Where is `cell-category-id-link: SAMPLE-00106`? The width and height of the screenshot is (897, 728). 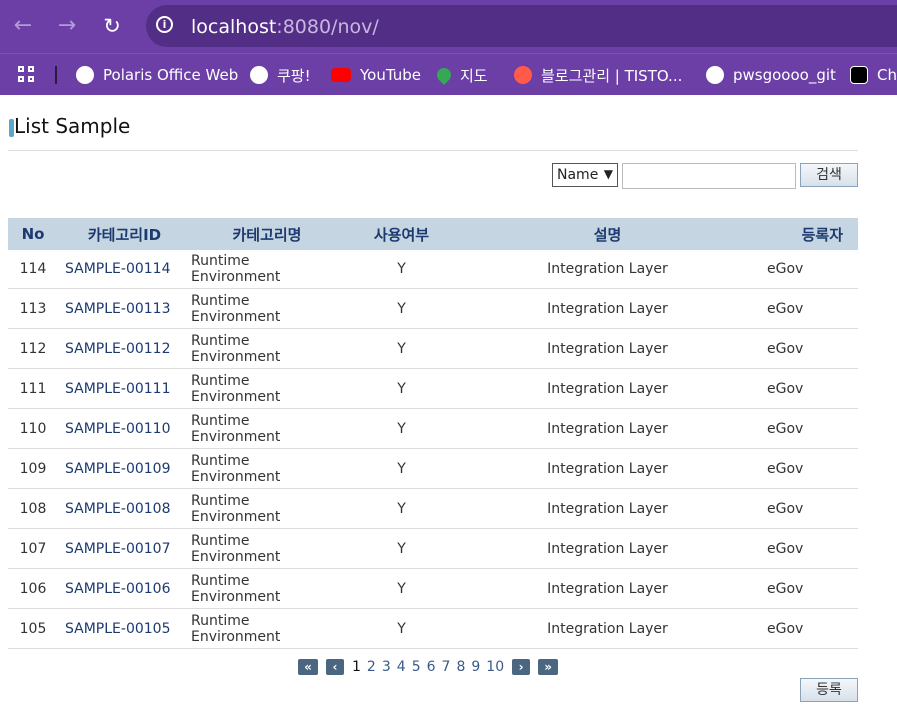
cell-category-id-link: SAMPLE-00106 is located at coordinates (124, 588).